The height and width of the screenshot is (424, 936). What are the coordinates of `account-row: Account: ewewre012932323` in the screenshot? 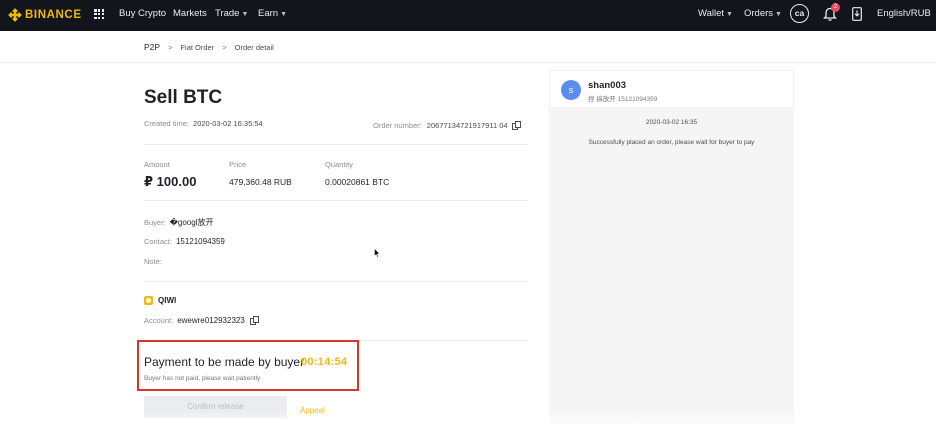 It's located at (201, 320).